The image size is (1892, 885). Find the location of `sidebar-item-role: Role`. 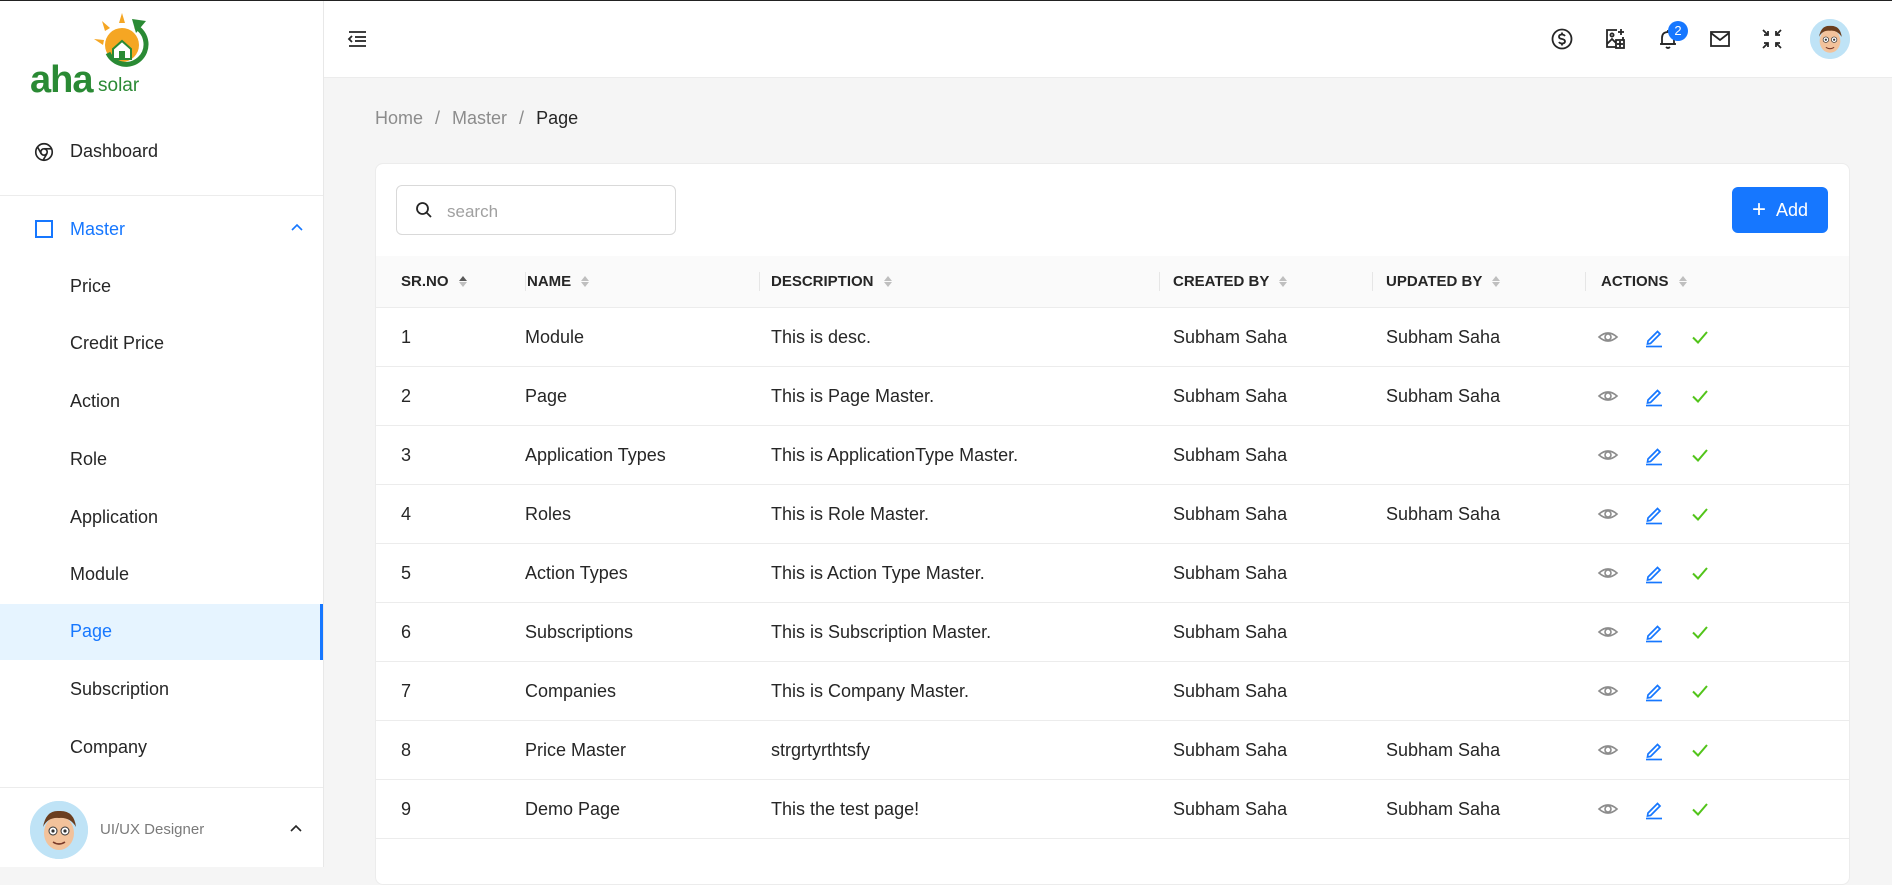

sidebar-item-role: Role is located at coordinates (161, 460).